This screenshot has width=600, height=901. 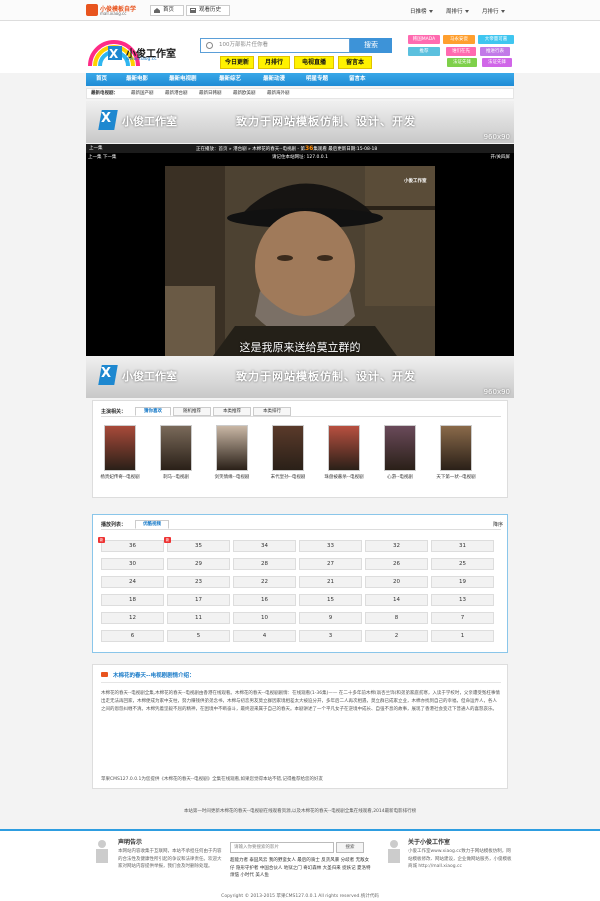 I want to click on episode-button: 11, so click(x=198, y=618).